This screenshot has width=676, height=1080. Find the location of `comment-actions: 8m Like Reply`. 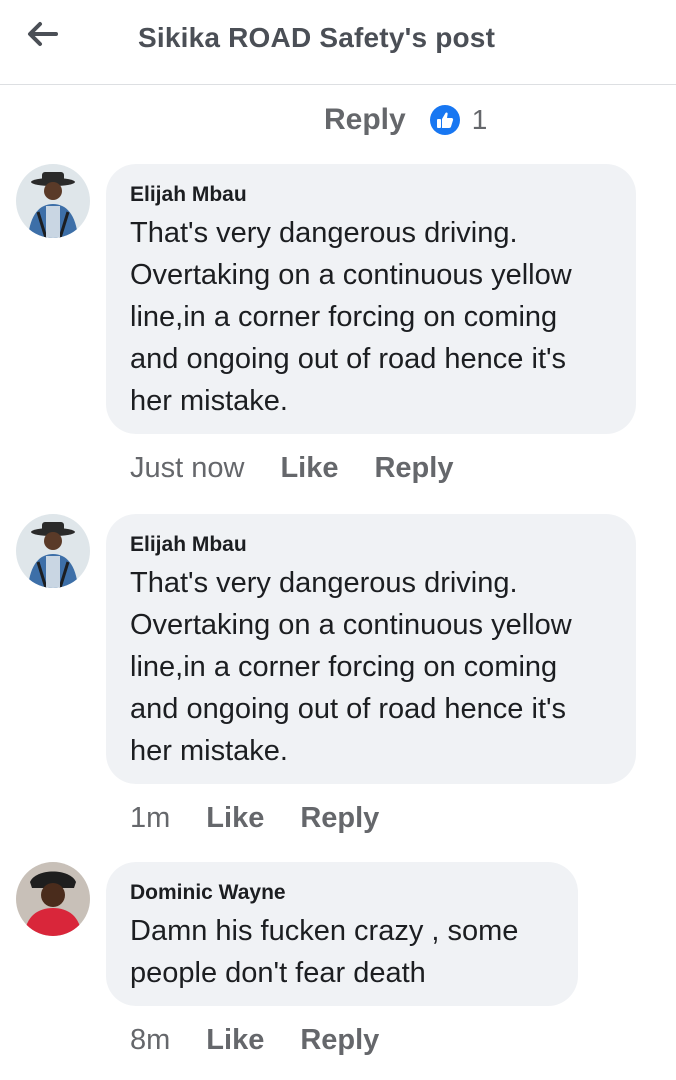

comment-actions: 8m Like Reply is located at coordinates (254, 1040).